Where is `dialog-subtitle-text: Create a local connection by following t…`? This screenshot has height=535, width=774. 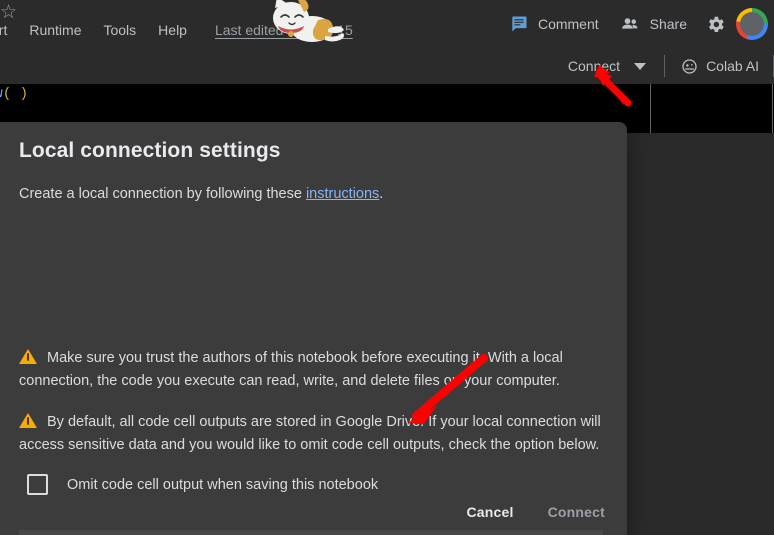
dialog-subtitle-text: Create a local connection by following t… is located at coordinates (162, 194).